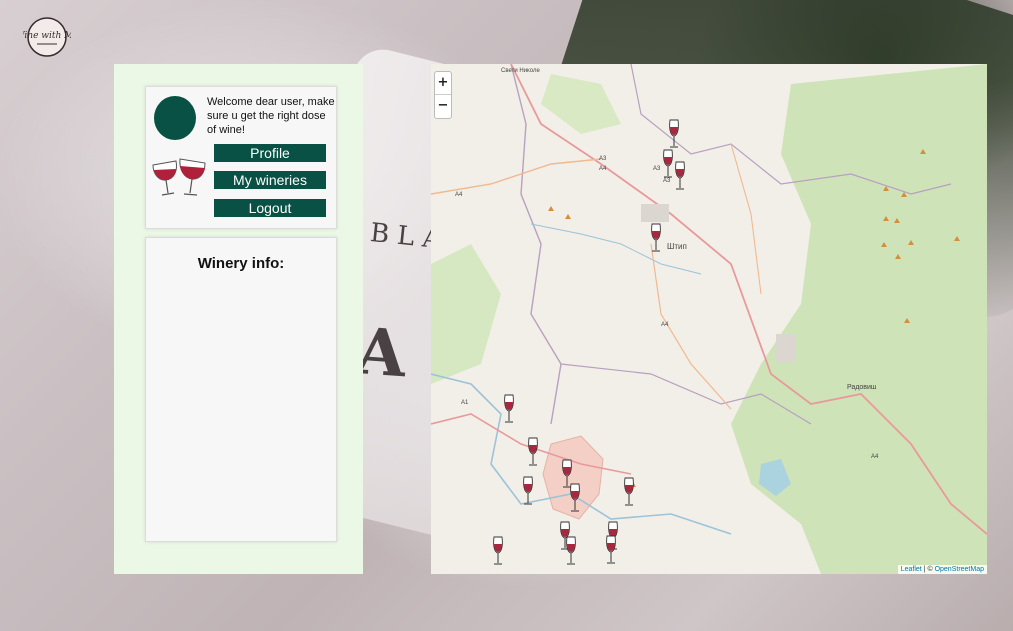 The height and width of the screenshot is (631, 1013). I want to click on app-logo: Wine with Me, so click(47, 37).